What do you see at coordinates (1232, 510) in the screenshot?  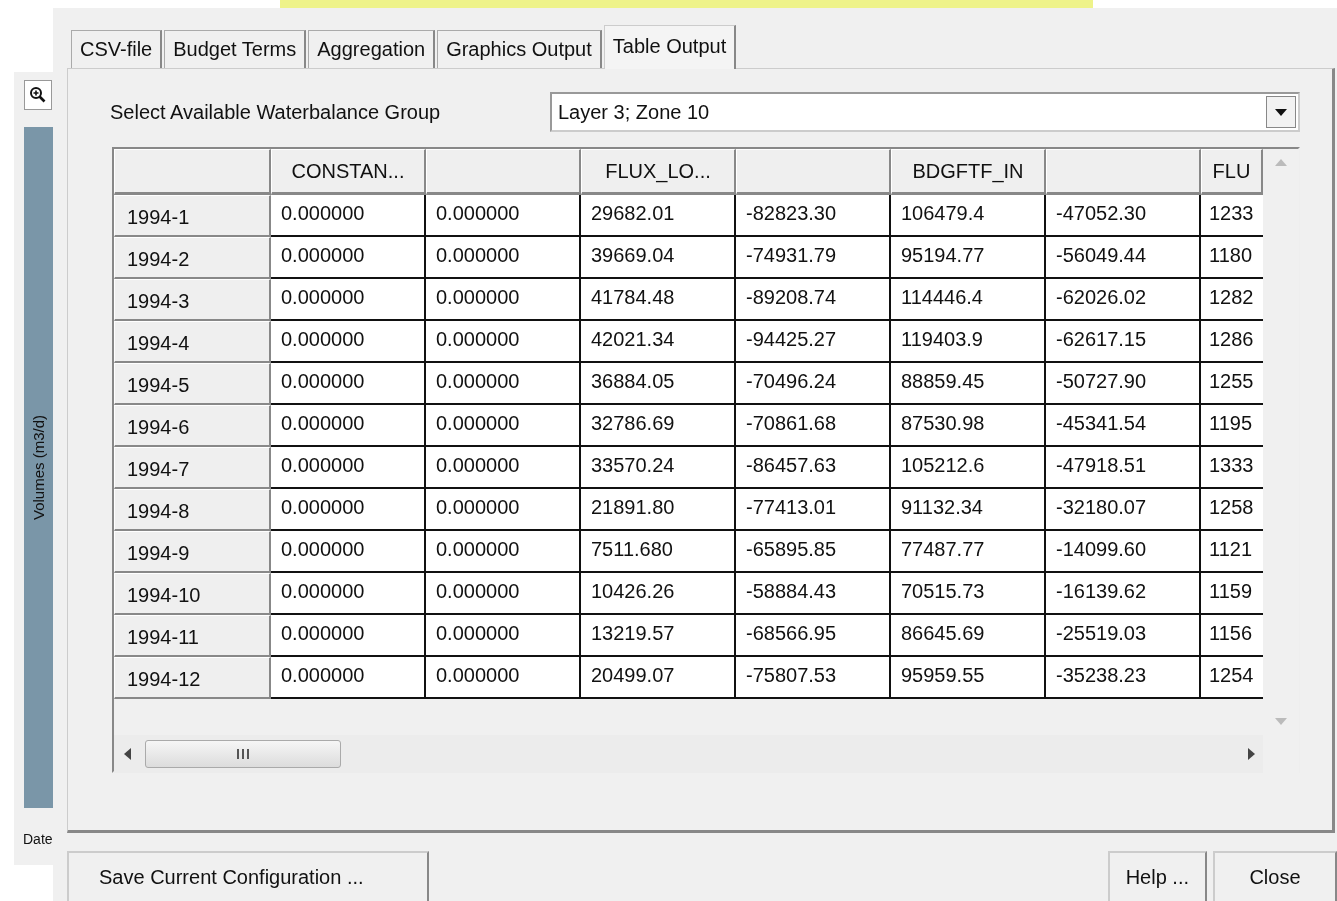 I see `table-cell: 1258` at bounding box center [1232, 510].